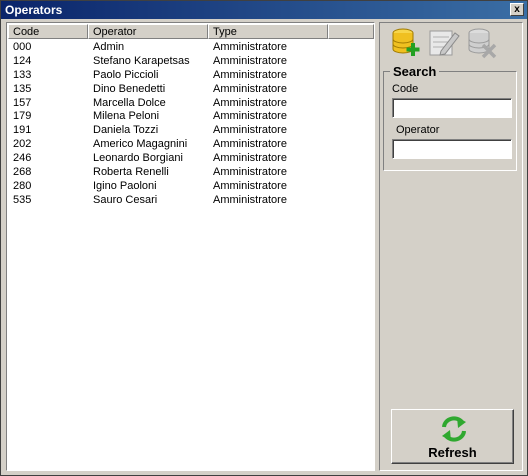  What do you see at coordinates (22, 185) in the screenshot?
I see `code-cell: 280` at bounding box center [22, 185].